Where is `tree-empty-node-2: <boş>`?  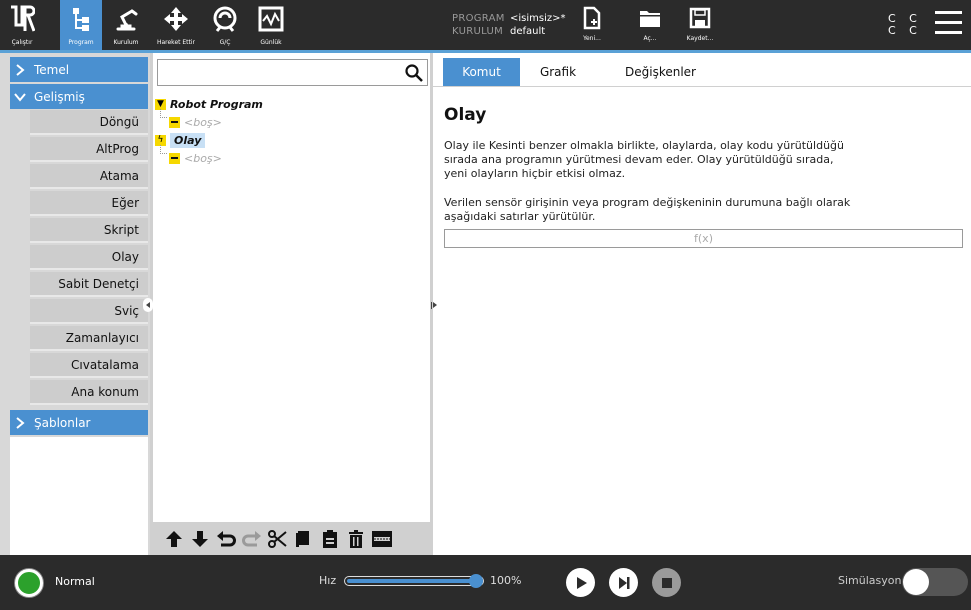 tree-empty-node-2: <boş> is located at coordinates (195, 158).